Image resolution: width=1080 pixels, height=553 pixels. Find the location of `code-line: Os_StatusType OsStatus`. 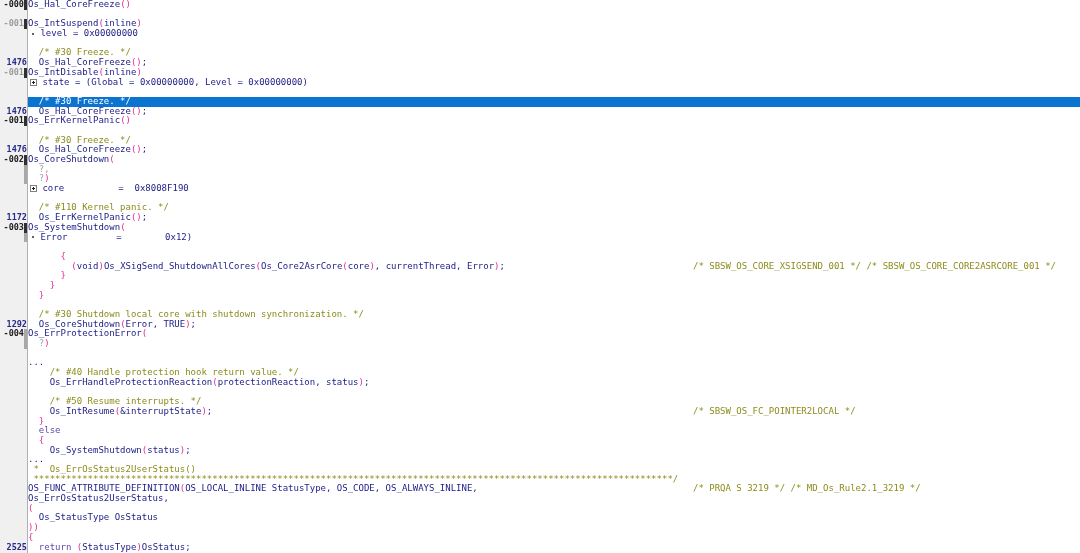

code-line: Os_StatusType OsStatus is located at coordinates (98, 518).